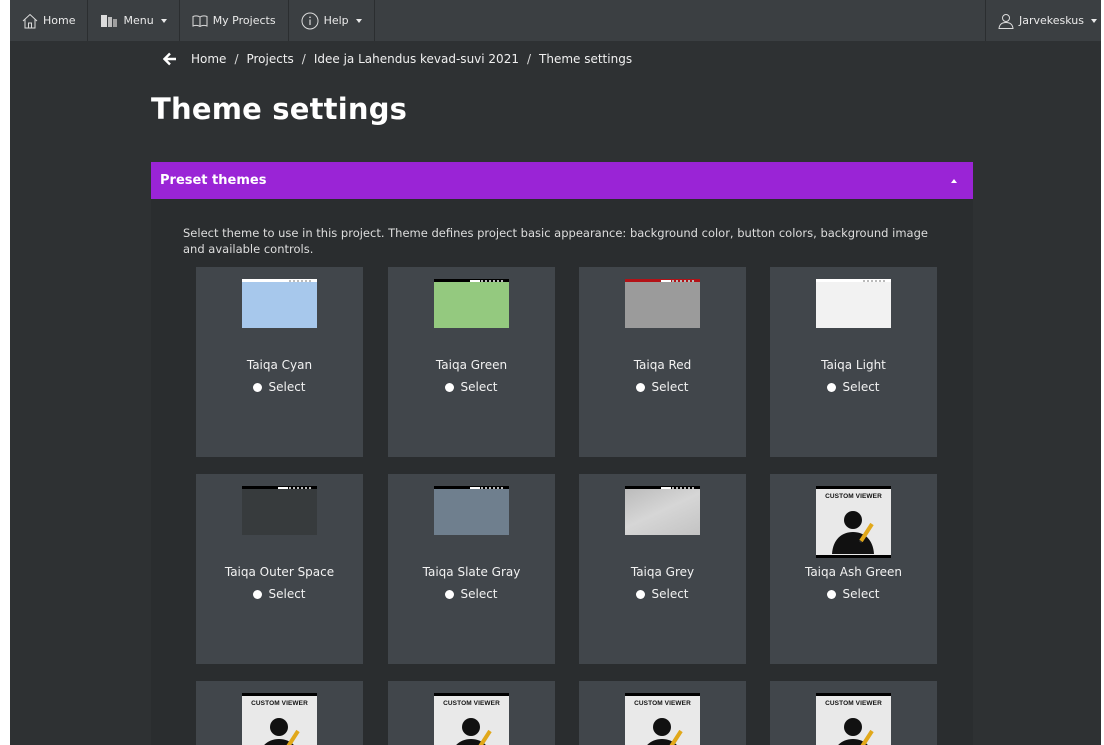  I want to click on top-navbar: Home Menu My Projects Help Jarvekeskus, so click(555, 20).